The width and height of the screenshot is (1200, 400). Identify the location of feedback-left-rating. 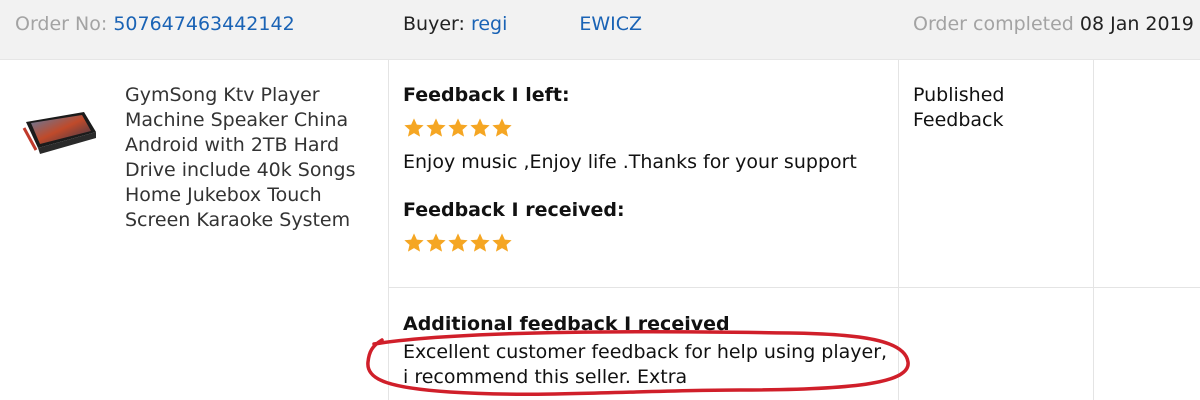
(458, 128).